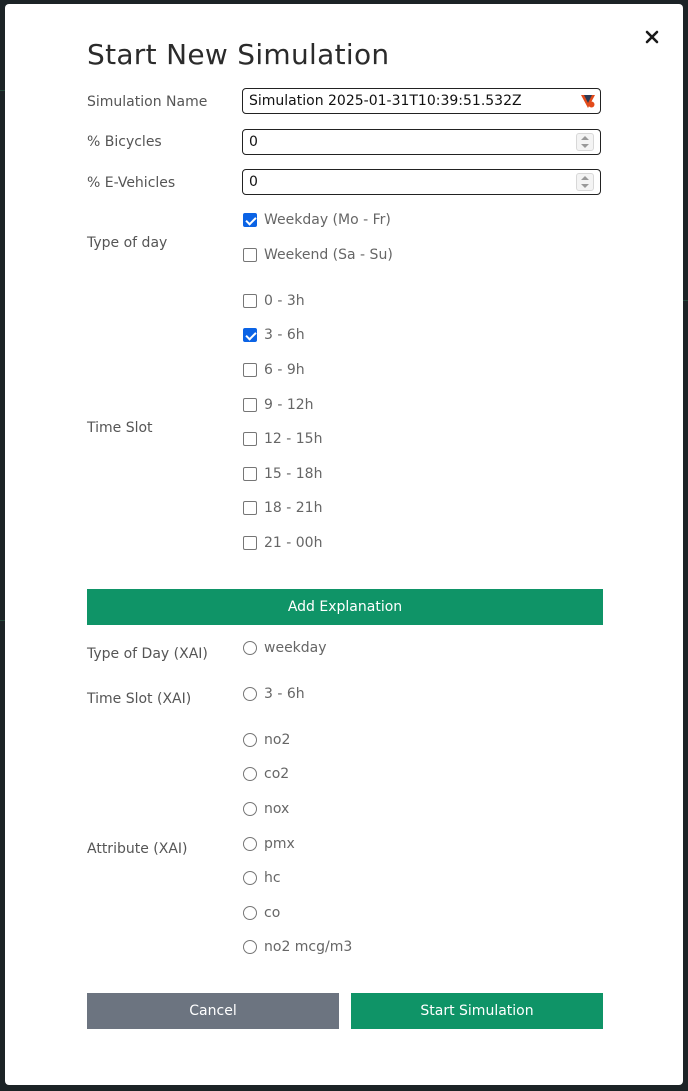  I want to click on attribute-xai-option: nox, so click(265, 809).